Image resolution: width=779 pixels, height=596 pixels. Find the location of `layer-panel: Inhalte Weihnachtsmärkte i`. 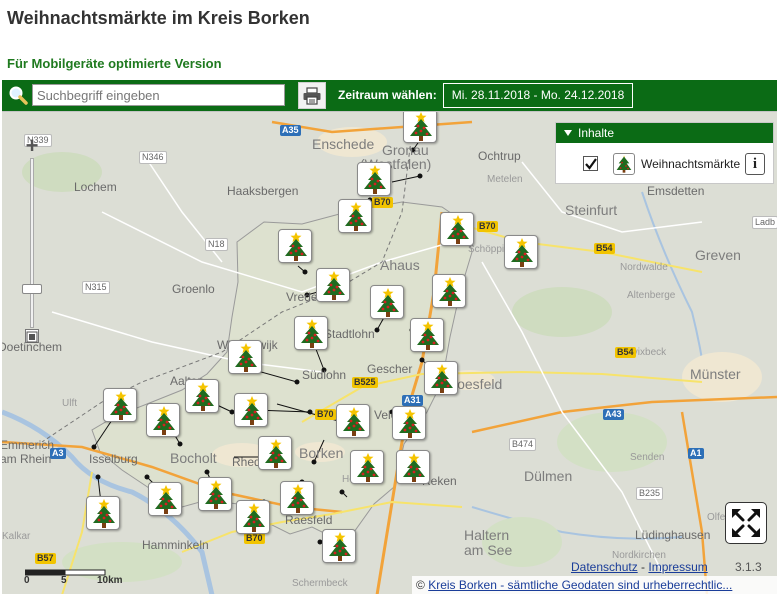

layer-panel: Inhalte Weihnachtsmärkte i is located at coordinates (664, 153).